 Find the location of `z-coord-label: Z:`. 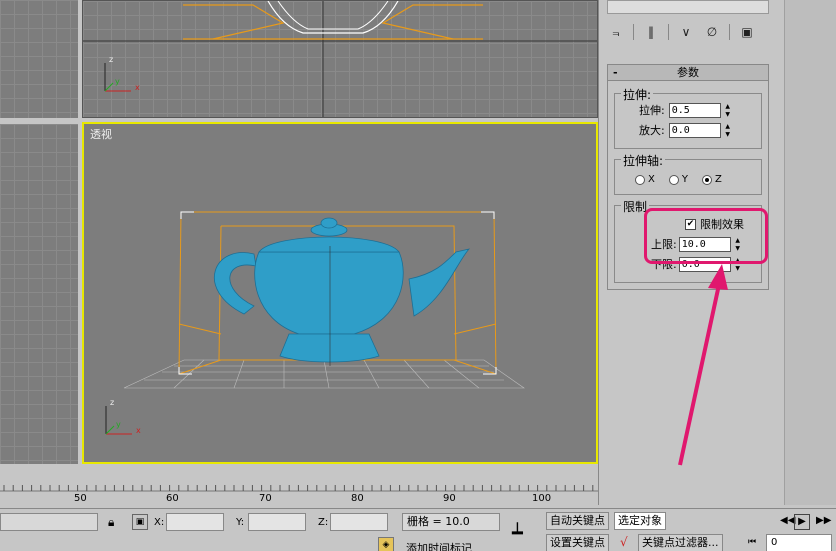

z-coord-label: Z: is located at coordinates (323, 522).